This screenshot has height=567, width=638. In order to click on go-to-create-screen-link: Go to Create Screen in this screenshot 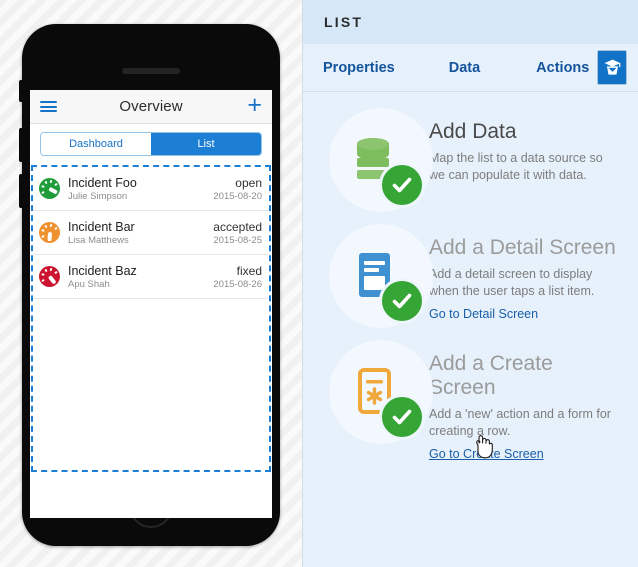, I will do `click(486, 454)`.